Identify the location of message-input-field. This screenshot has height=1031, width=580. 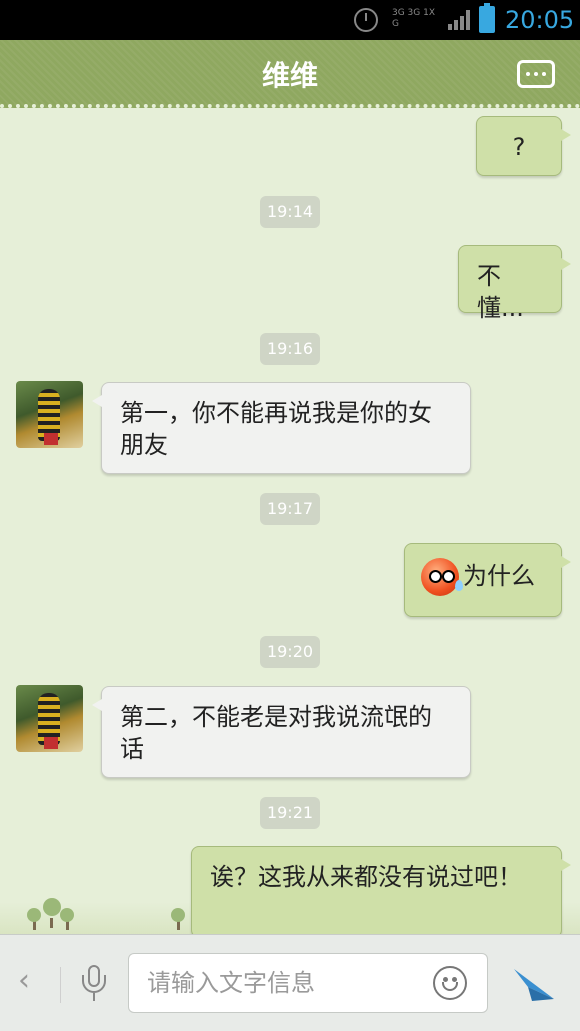
(308, 983).